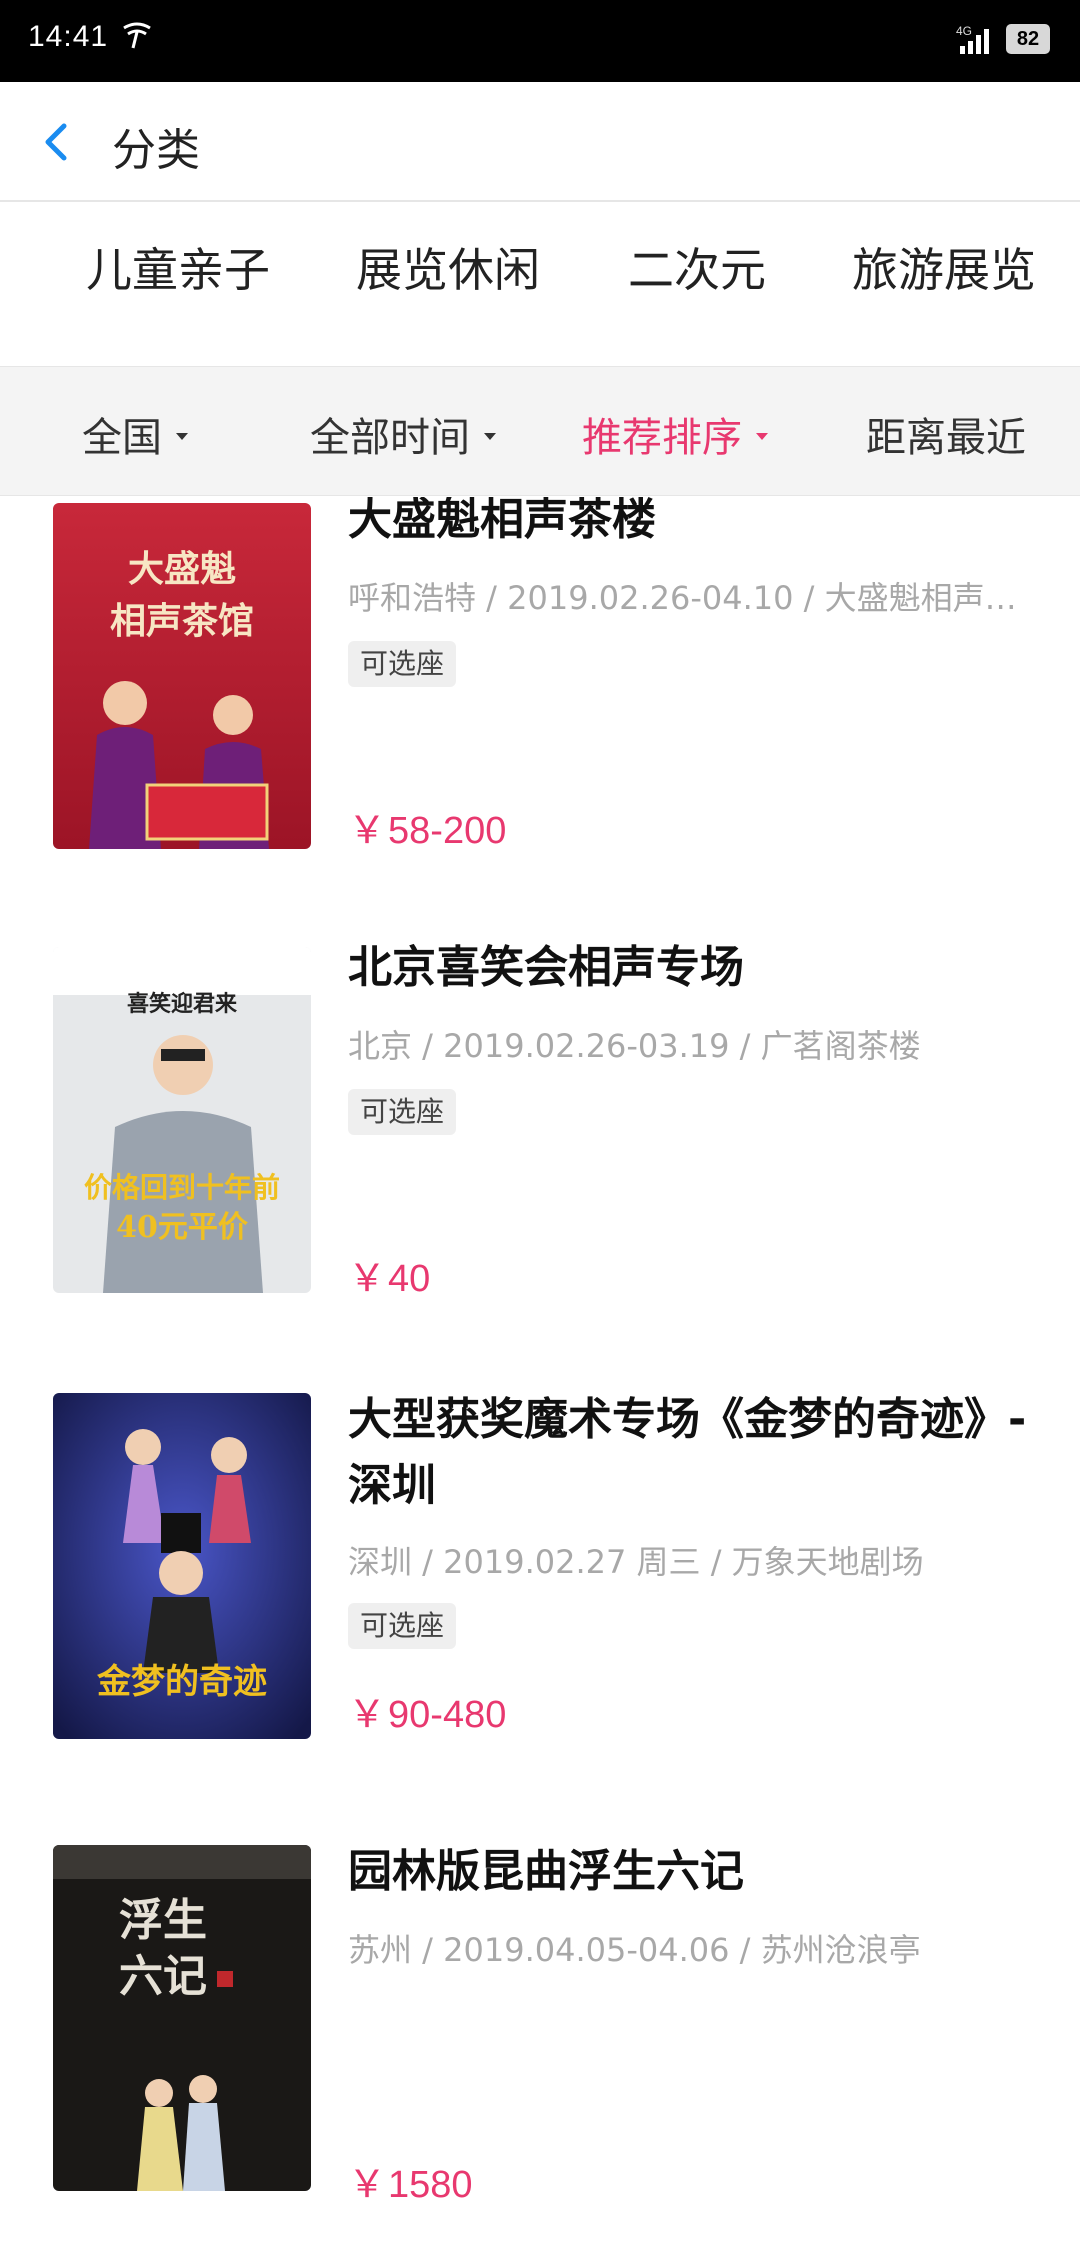 Image resolution: width=1080 pixels, height=2242 pixels. I want to click on status-bar: 14:41 4G 82, so click(540, 41).